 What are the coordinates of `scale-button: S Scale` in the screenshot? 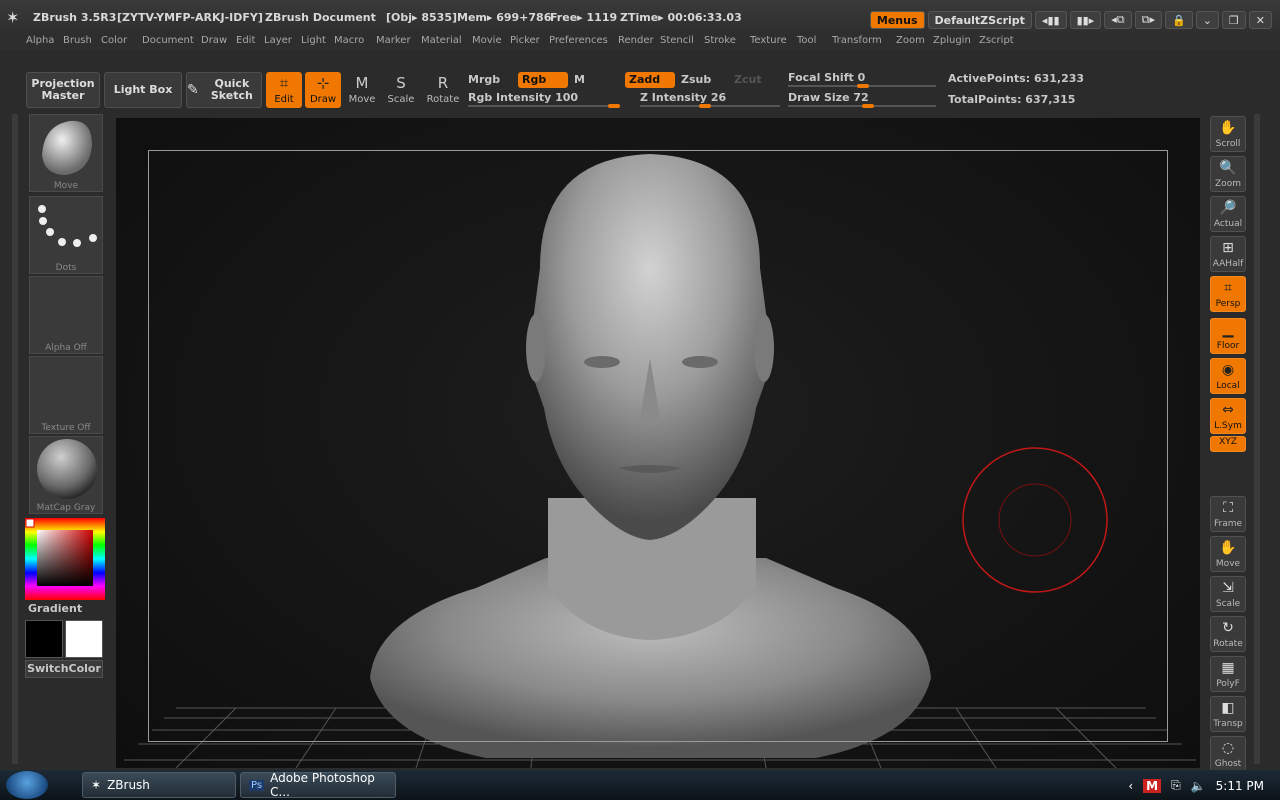 It's located at (401, 90).